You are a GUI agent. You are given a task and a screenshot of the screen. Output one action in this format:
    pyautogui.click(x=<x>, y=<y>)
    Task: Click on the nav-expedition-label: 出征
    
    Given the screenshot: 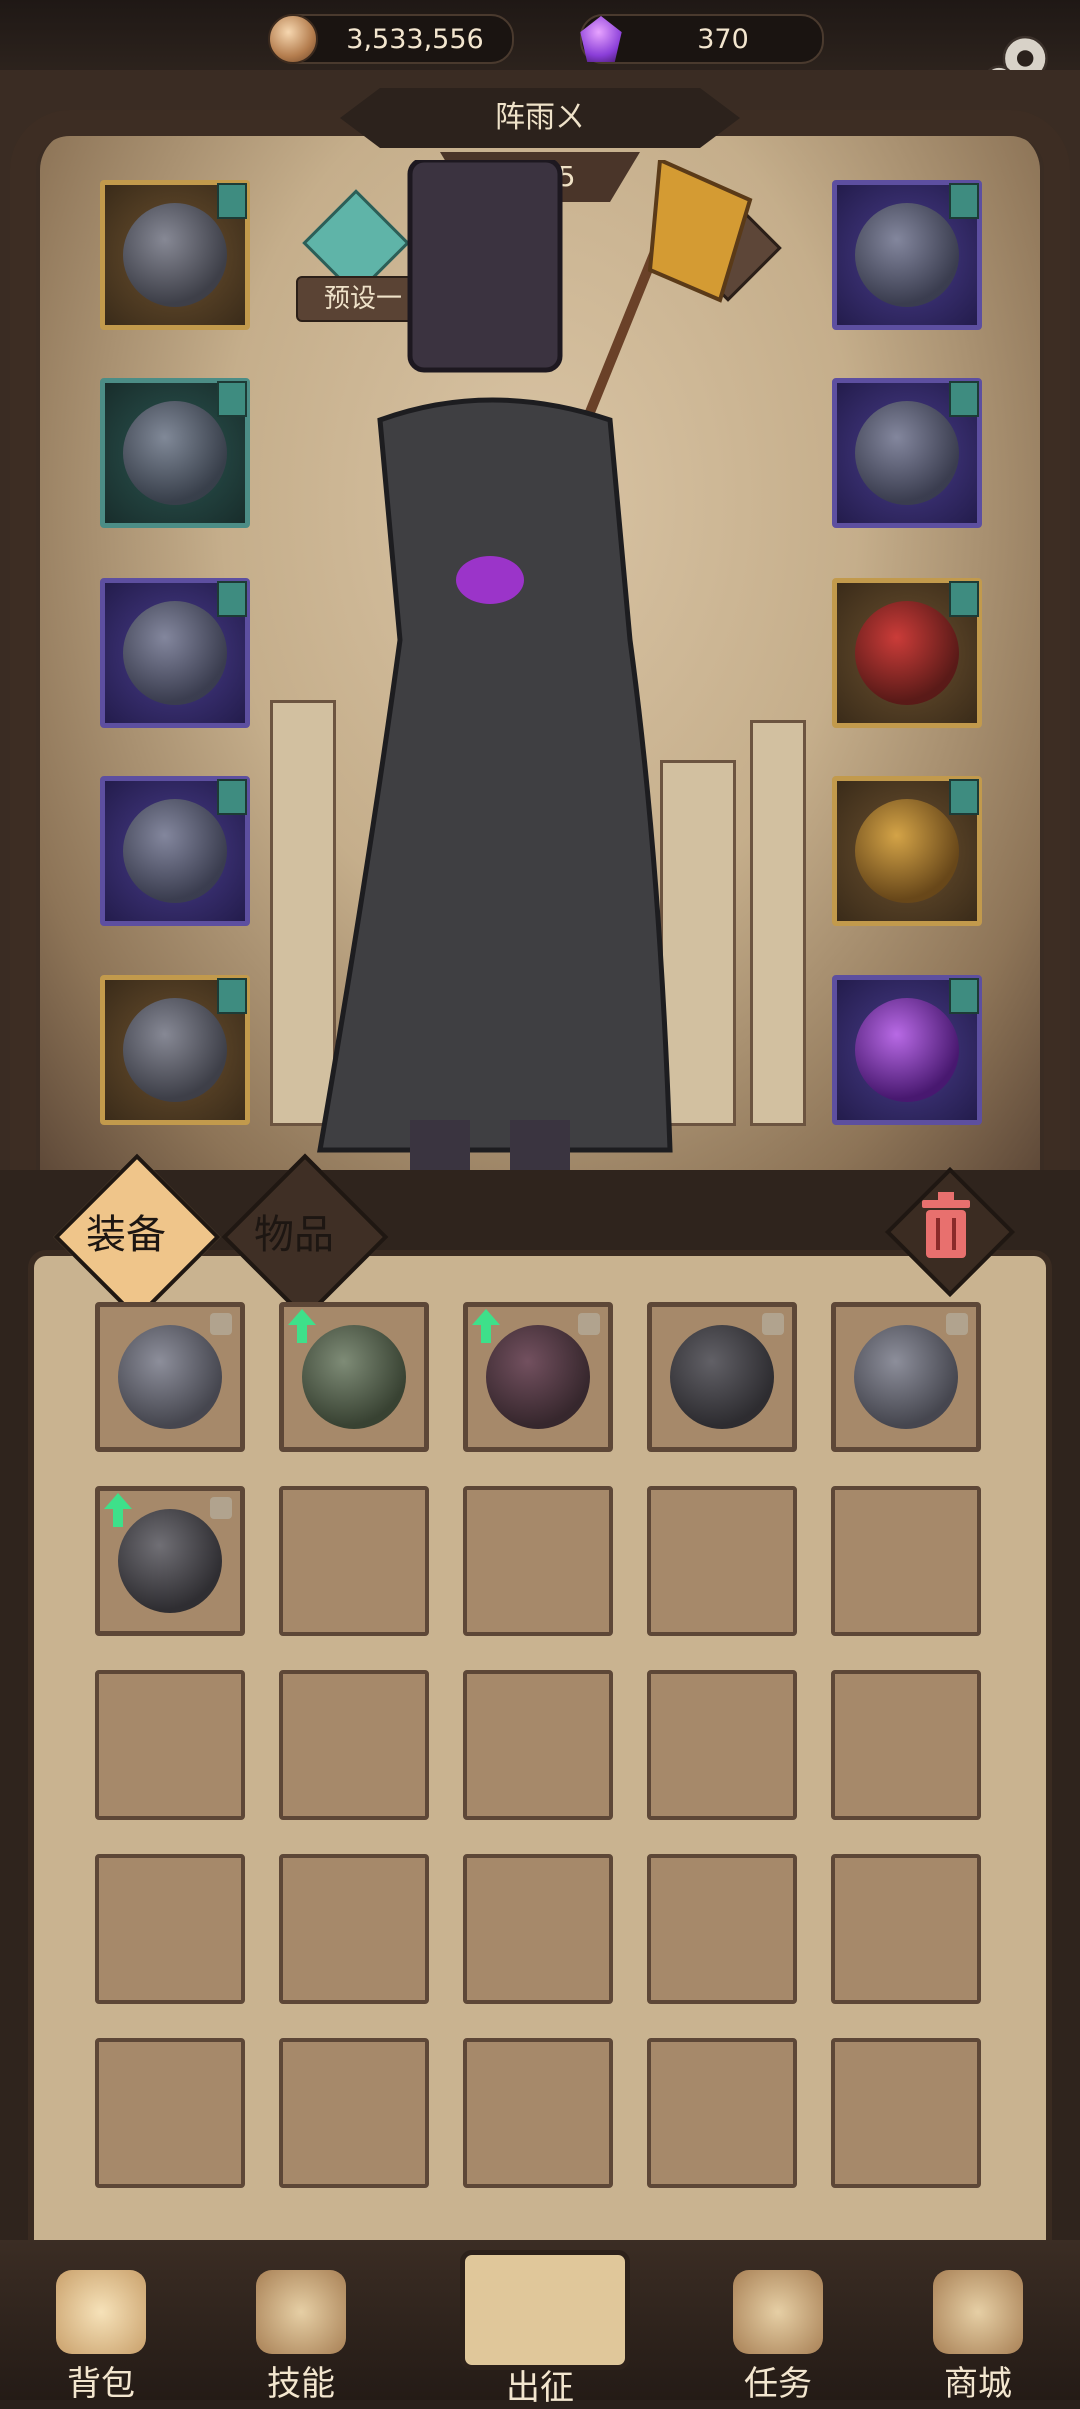 What is the action you would take?
    pyautogui.click(x=540, y=2388)
    